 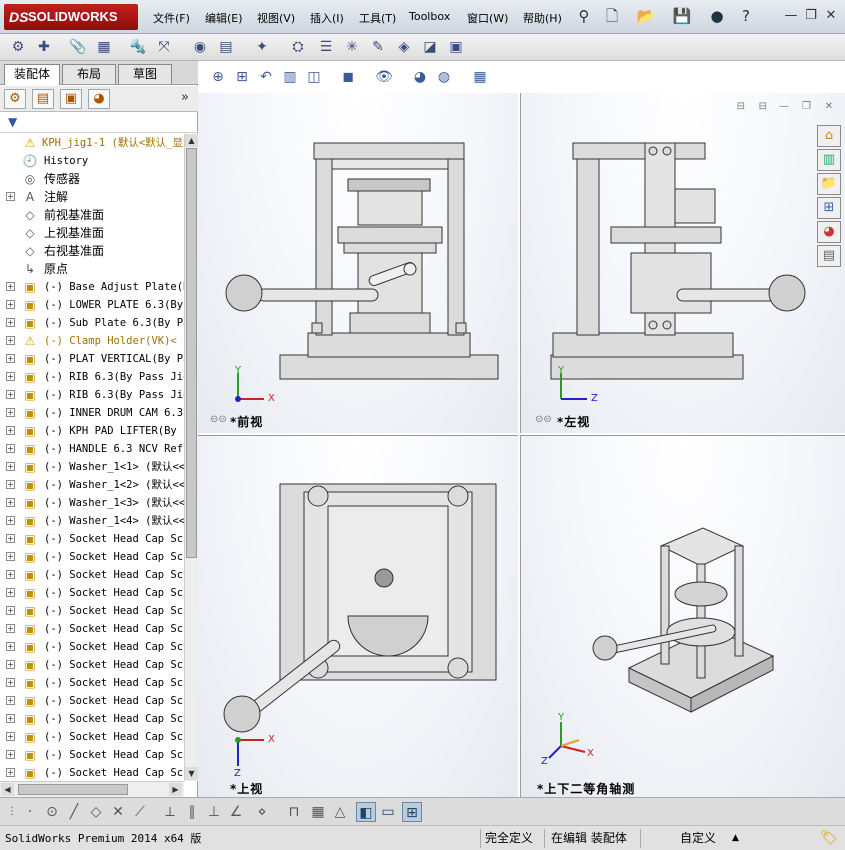 What do you see at coordinates (138, 47) in the screenshot?
I see `smart-fasteners-icon: 🔩` at bounding box center [138, 47].